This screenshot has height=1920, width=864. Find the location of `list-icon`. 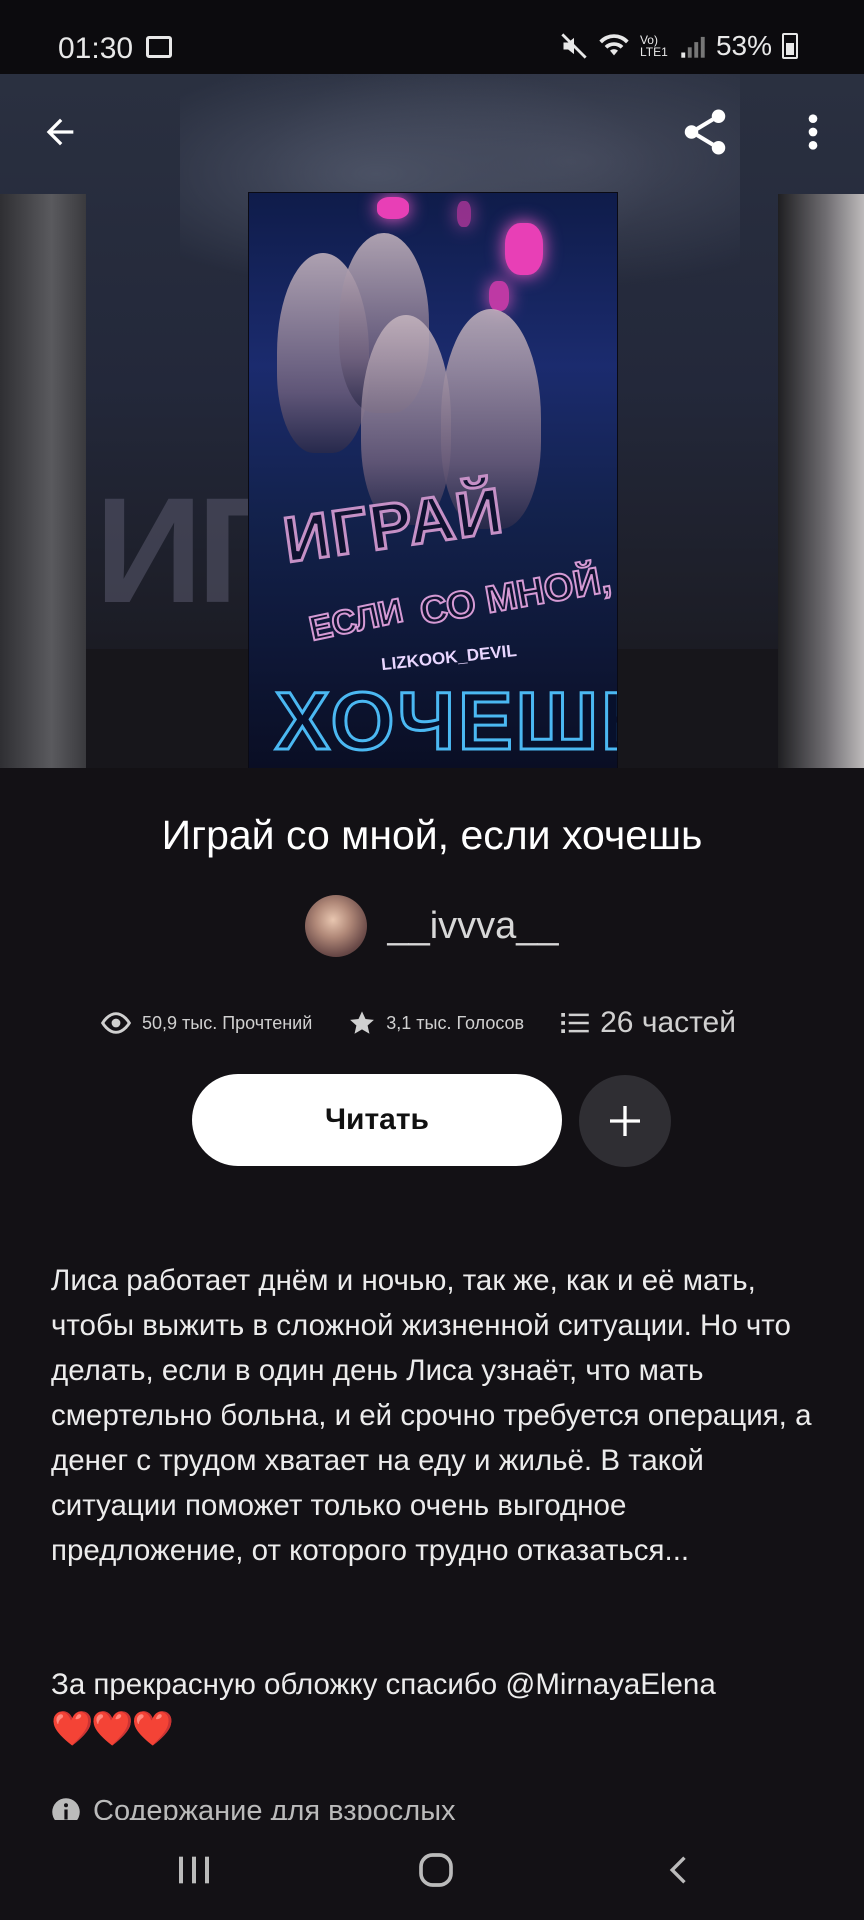

list-icon is located at coordinates (575, 1023).